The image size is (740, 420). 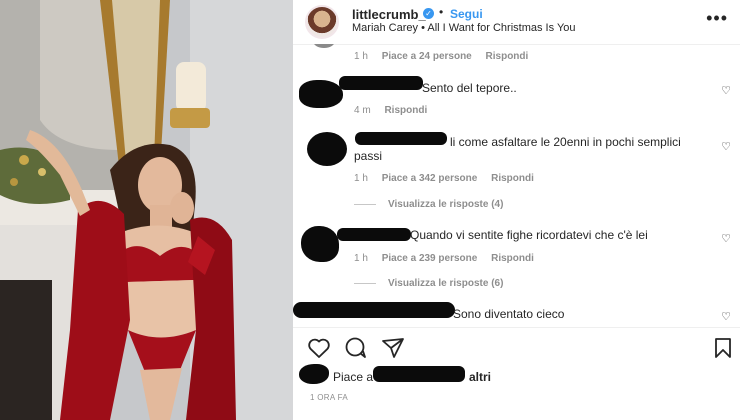 I want to click on comment-meta: 1 h Piace a 342 persone Rispondi, so click(x=449, y=178).